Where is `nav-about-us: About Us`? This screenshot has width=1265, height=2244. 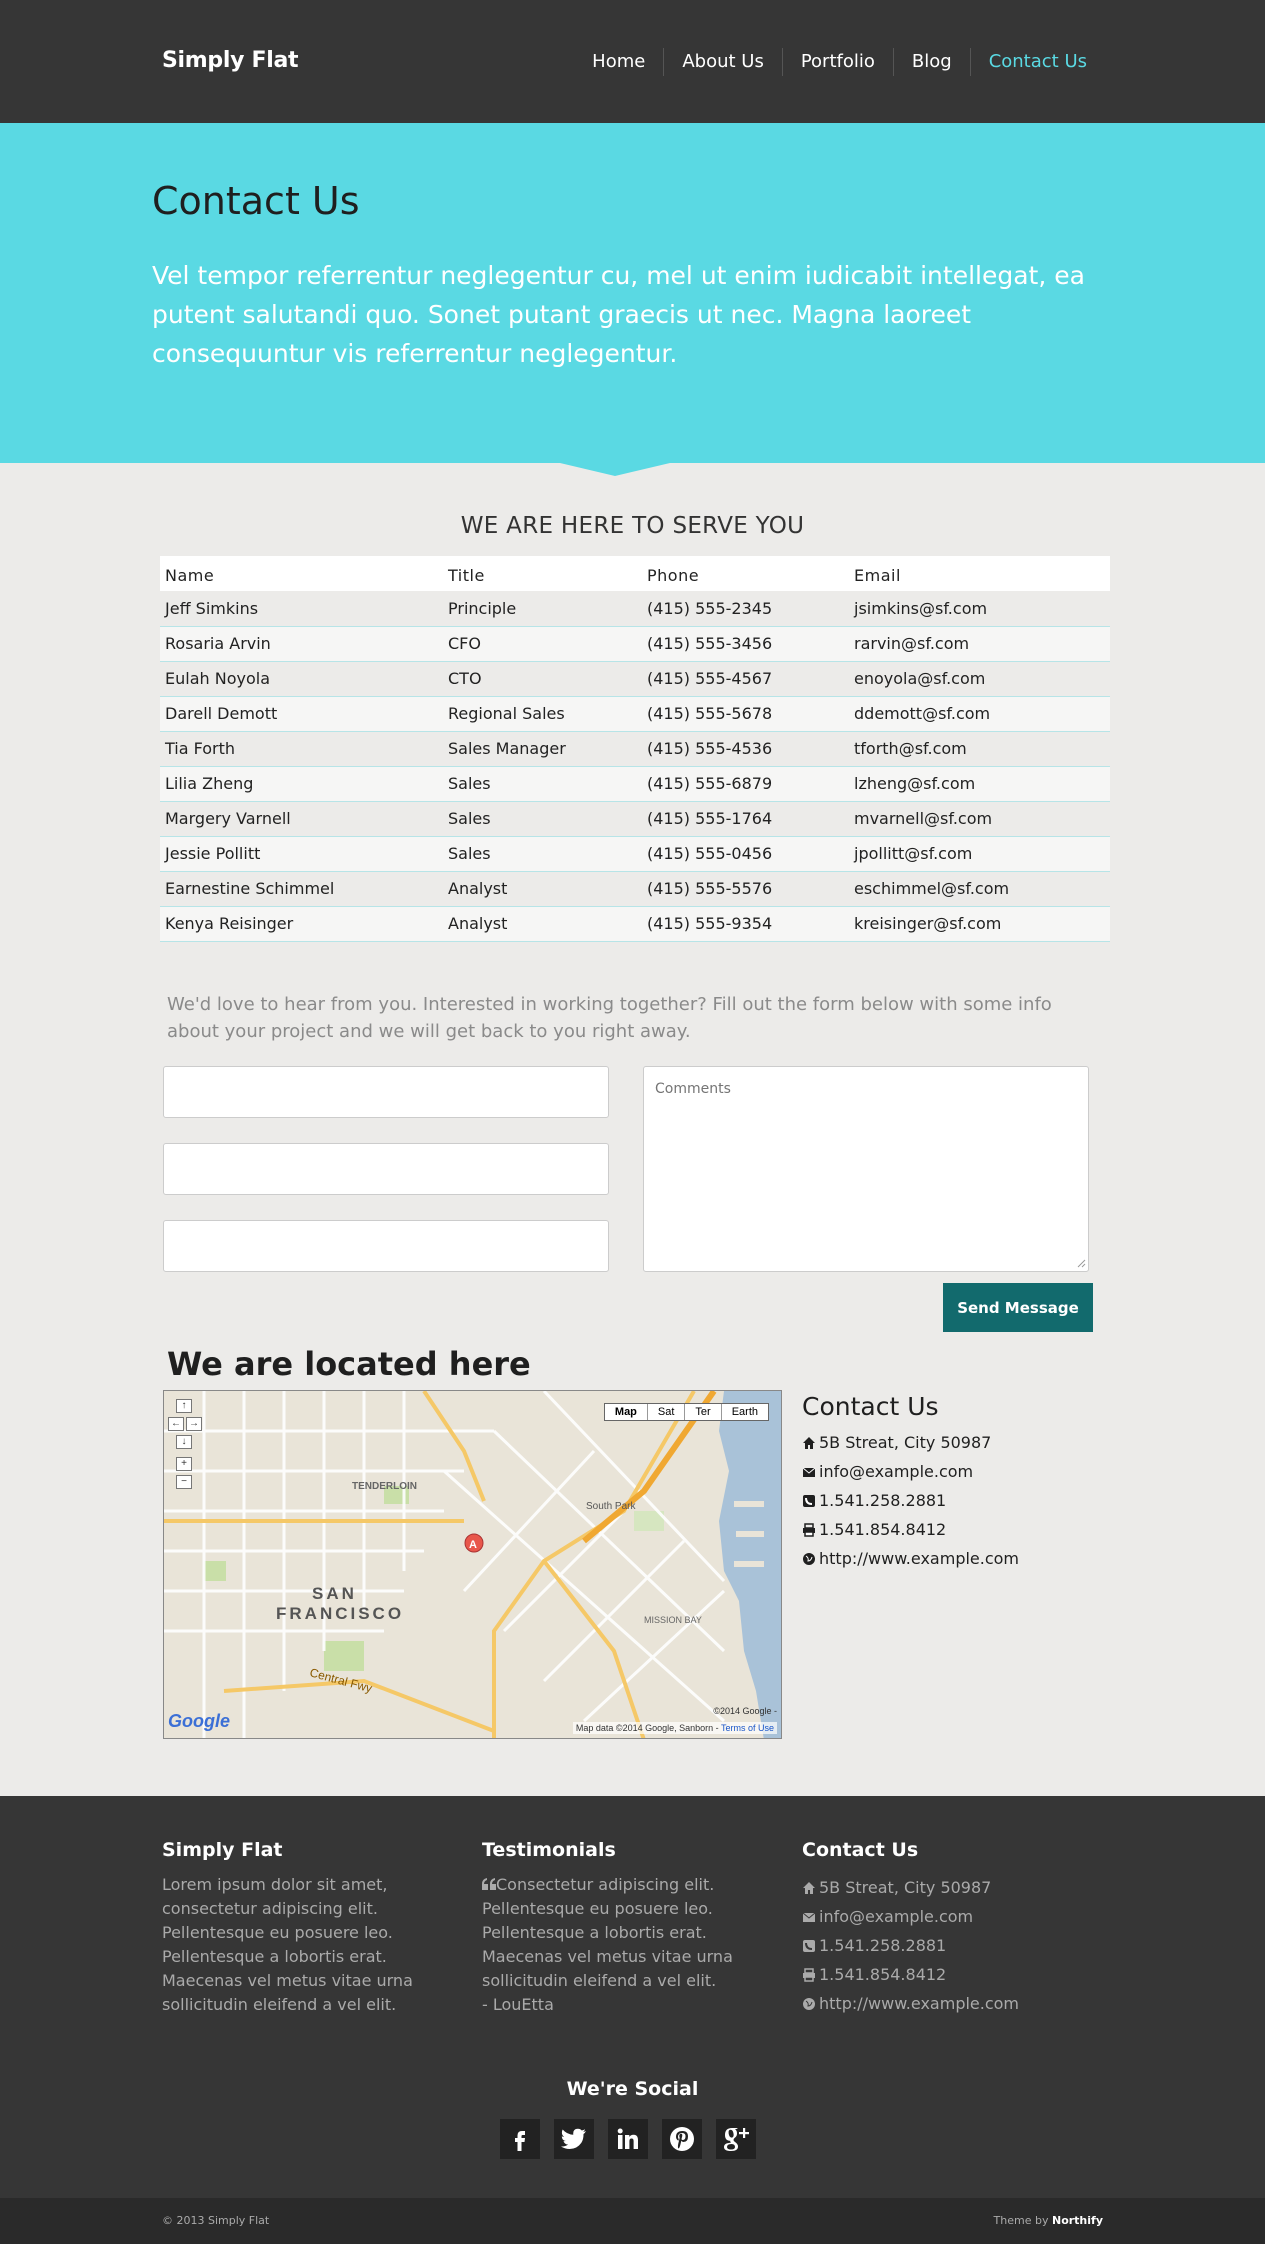 nav-about-us: About Us is located at coordinates (722, 62).